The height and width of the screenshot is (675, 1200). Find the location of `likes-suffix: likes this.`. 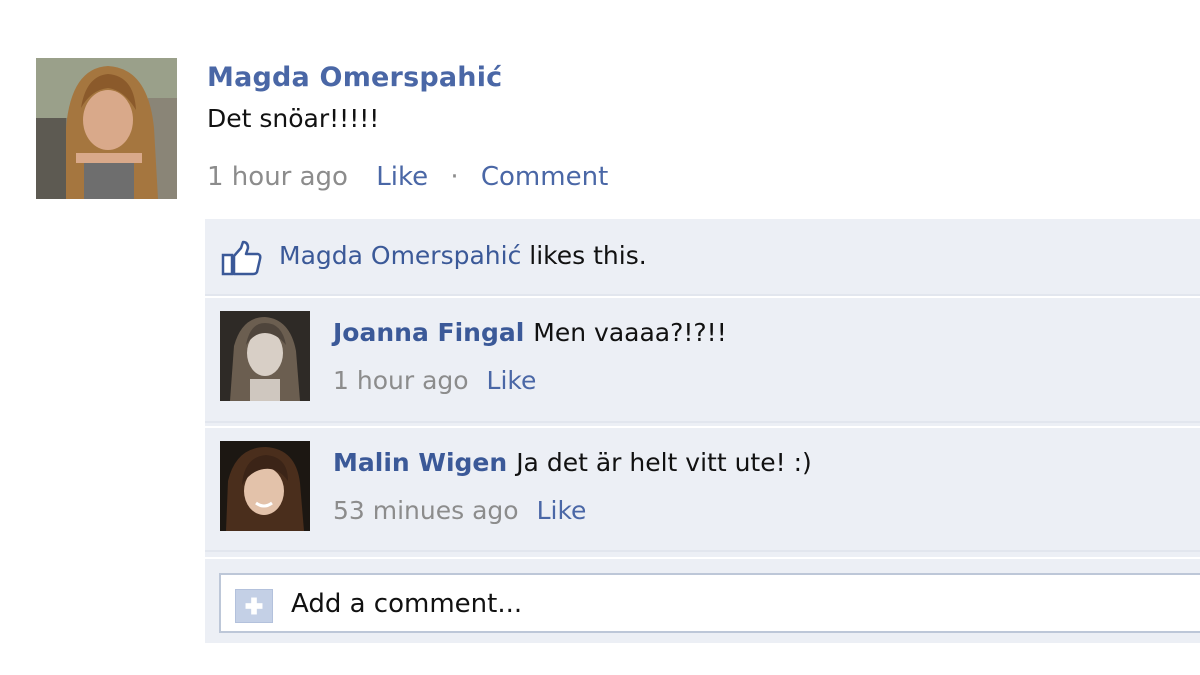

likes-suffix: likes this. is located at coordinates (584, 255).